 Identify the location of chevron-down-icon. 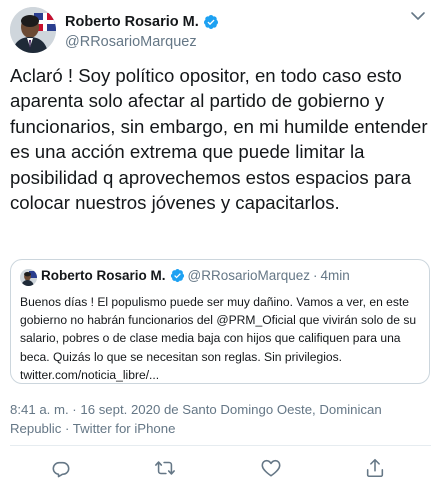
(418, 16).